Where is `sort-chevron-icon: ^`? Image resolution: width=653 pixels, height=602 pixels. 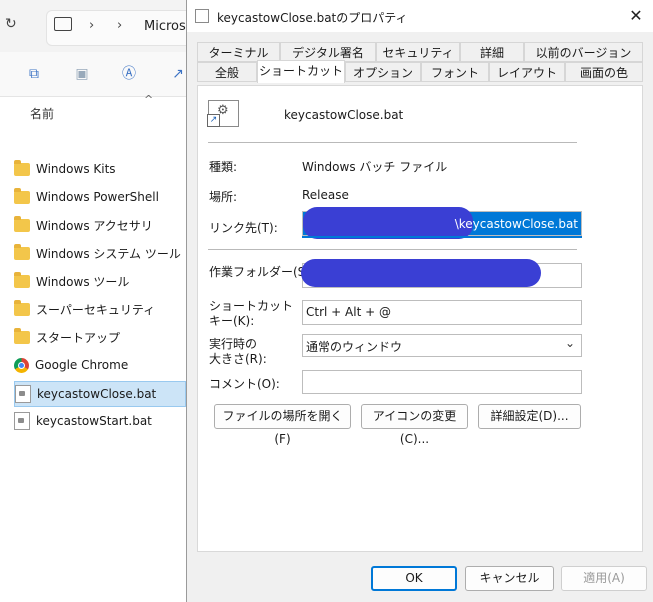
sort-chevron-icon: ^ is located at coordinates (149, 99).